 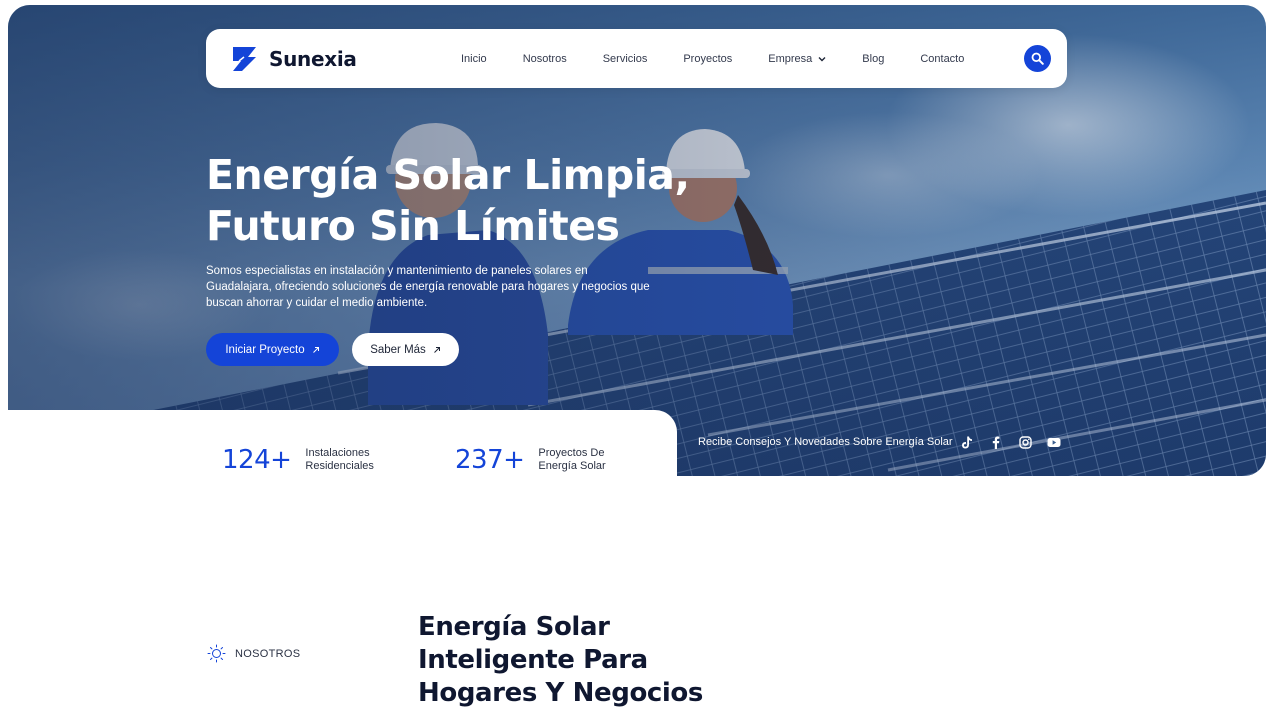 What do you see at coordinates (822, 58) in the screenshot?
I see `chevron-down-icon` at bounding box center [822, 58].